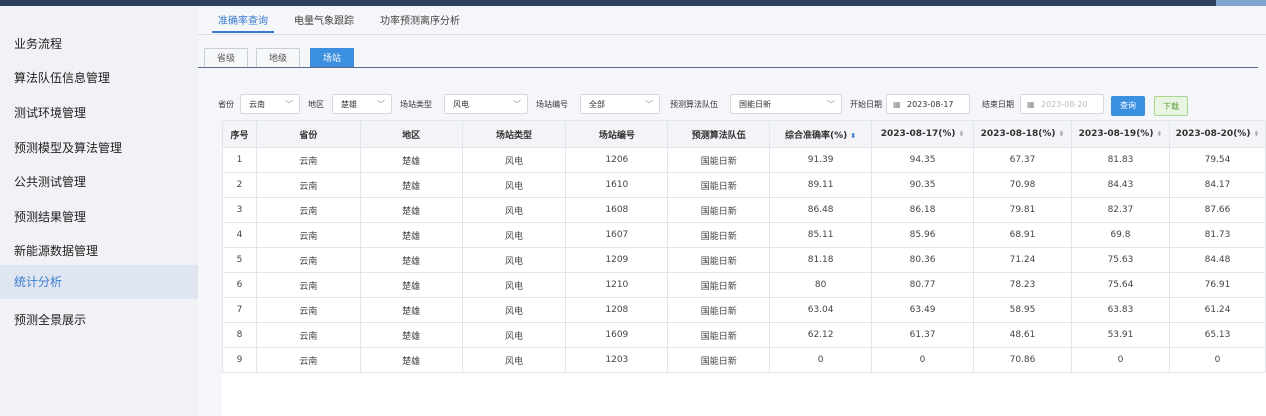 This screenshot has height=416, width=1266. I want to click on header-overall-accuracy: 综合准确率(%) ⬍, so click(821, 134).